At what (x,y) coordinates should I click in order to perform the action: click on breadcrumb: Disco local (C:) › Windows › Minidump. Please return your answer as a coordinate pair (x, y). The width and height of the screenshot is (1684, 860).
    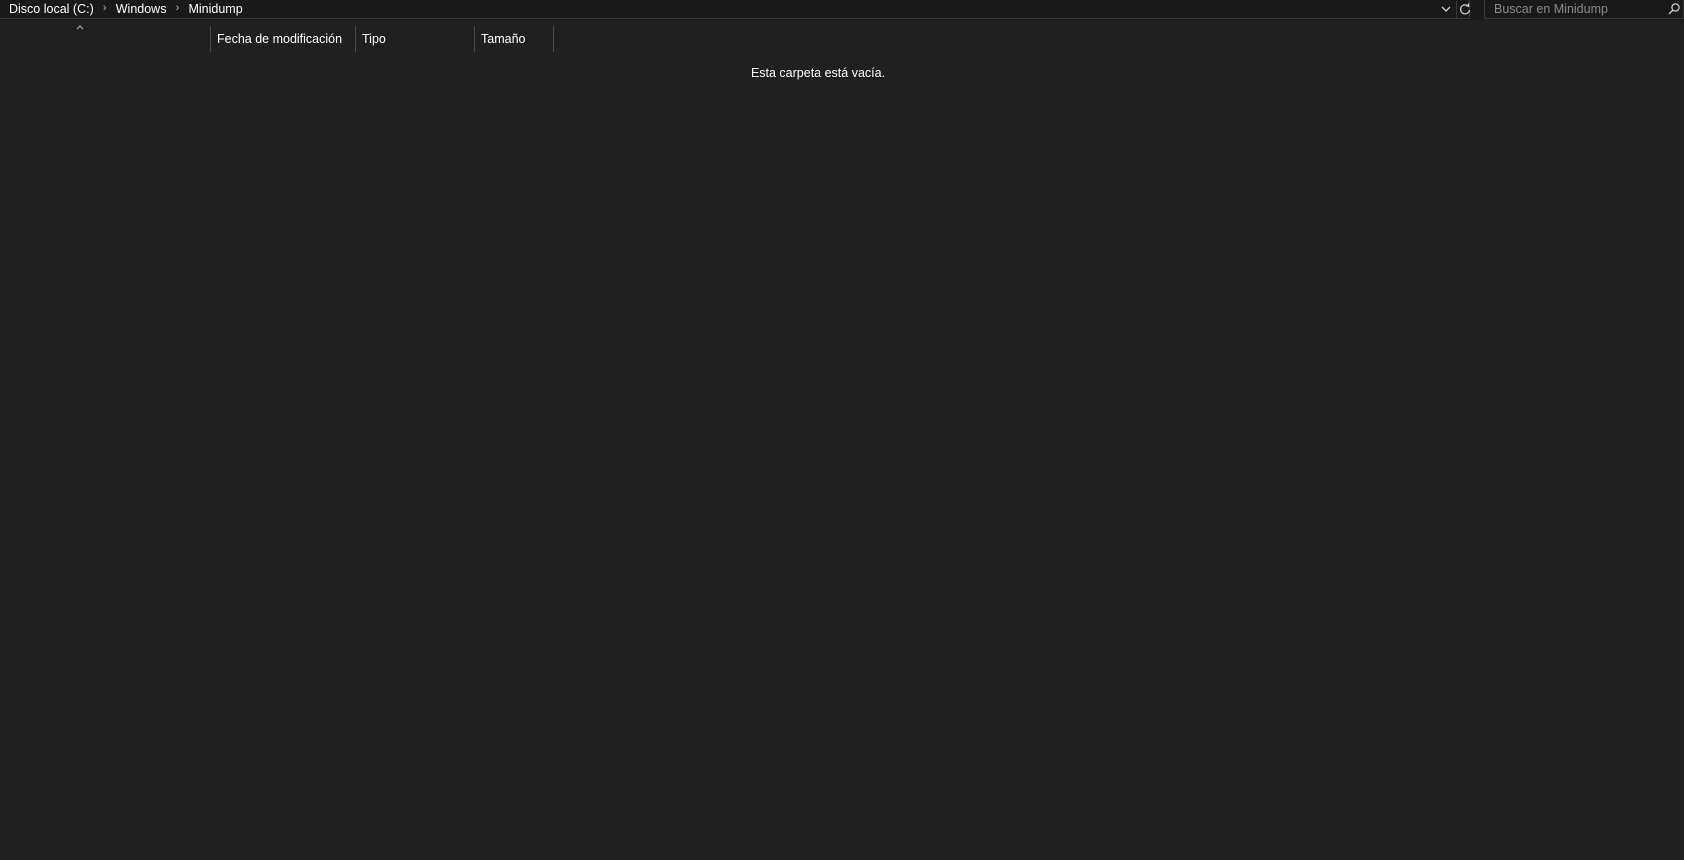
    Looking at the image, I should click on (735, 9).